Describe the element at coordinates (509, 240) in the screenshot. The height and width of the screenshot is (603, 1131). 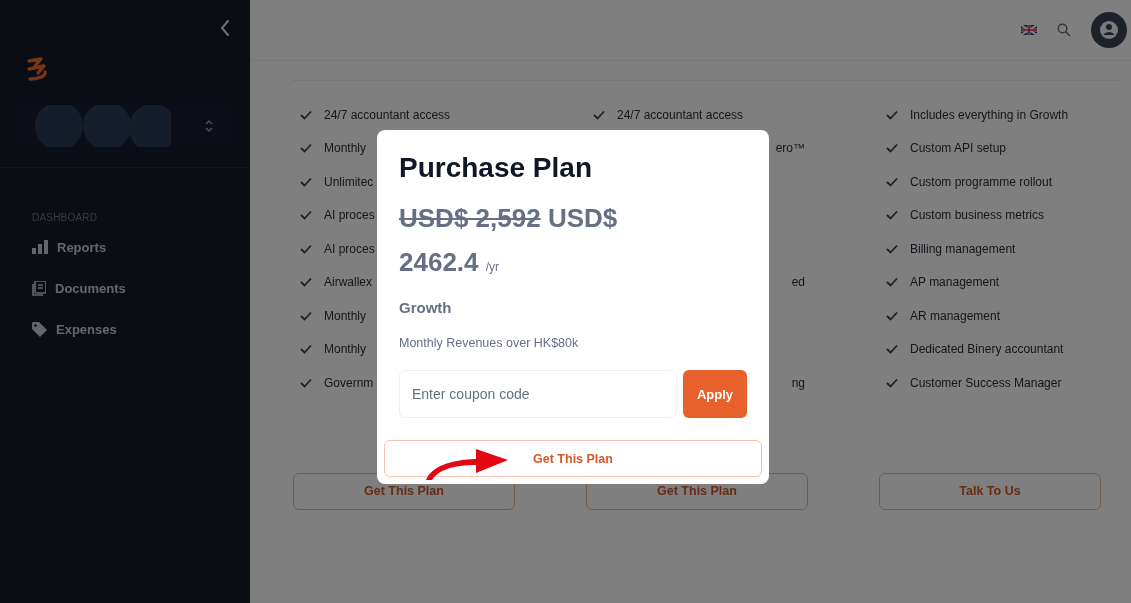
I see `price-text: USD$ 2,592 USD$ 2462.4 /yr` at that location.